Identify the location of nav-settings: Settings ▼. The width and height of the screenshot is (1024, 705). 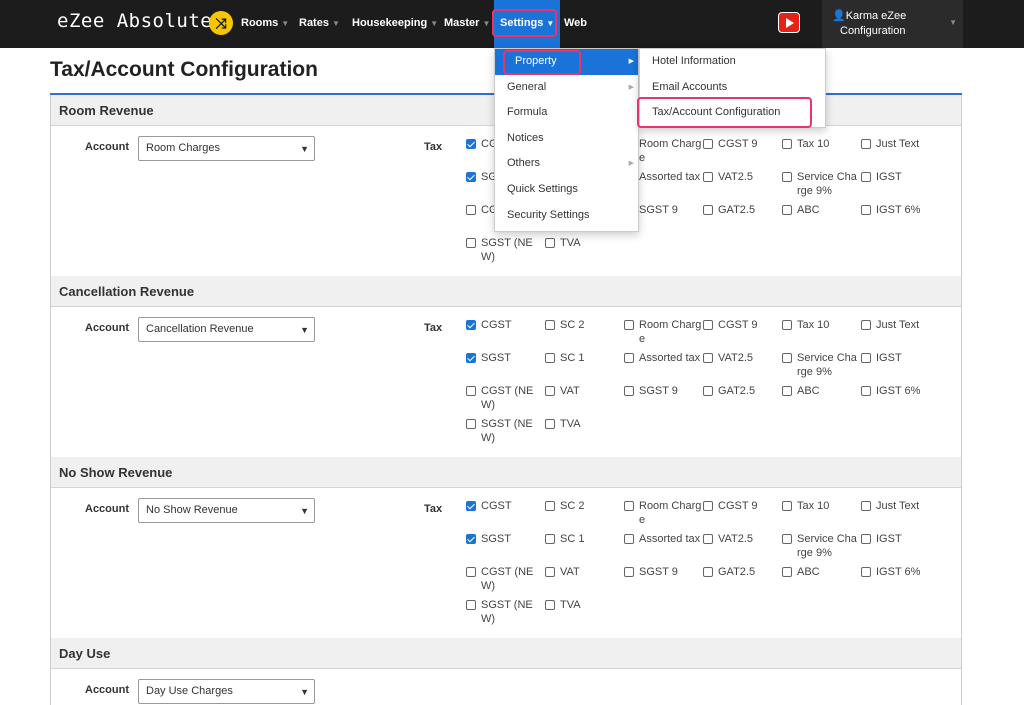
(527, 24).